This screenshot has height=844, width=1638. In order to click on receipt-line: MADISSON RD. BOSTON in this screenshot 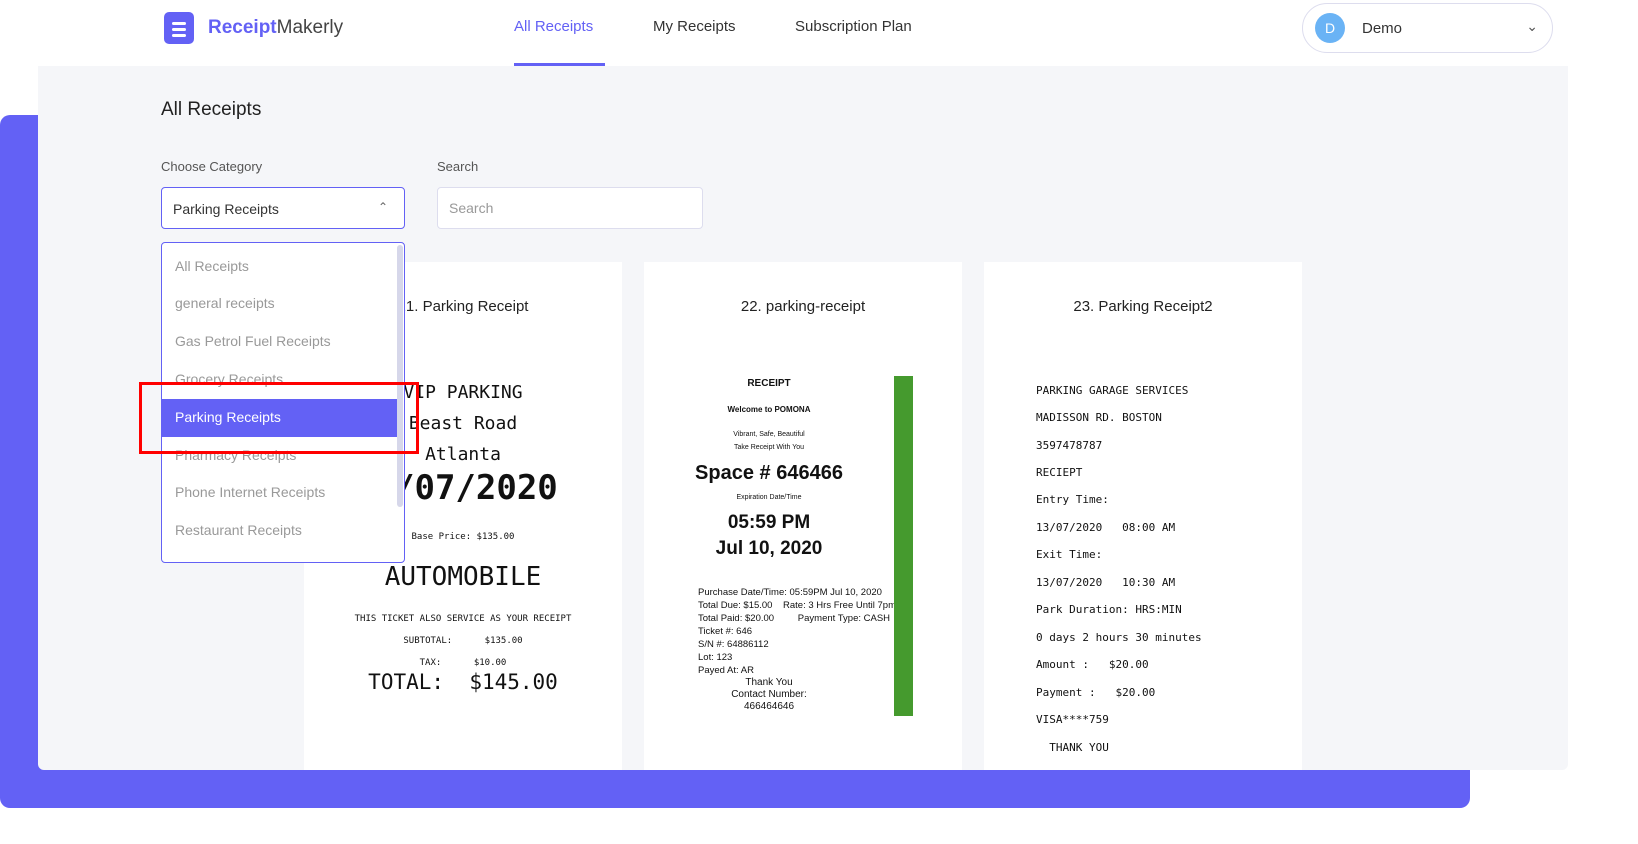, I will do `click(1099, 417)`.